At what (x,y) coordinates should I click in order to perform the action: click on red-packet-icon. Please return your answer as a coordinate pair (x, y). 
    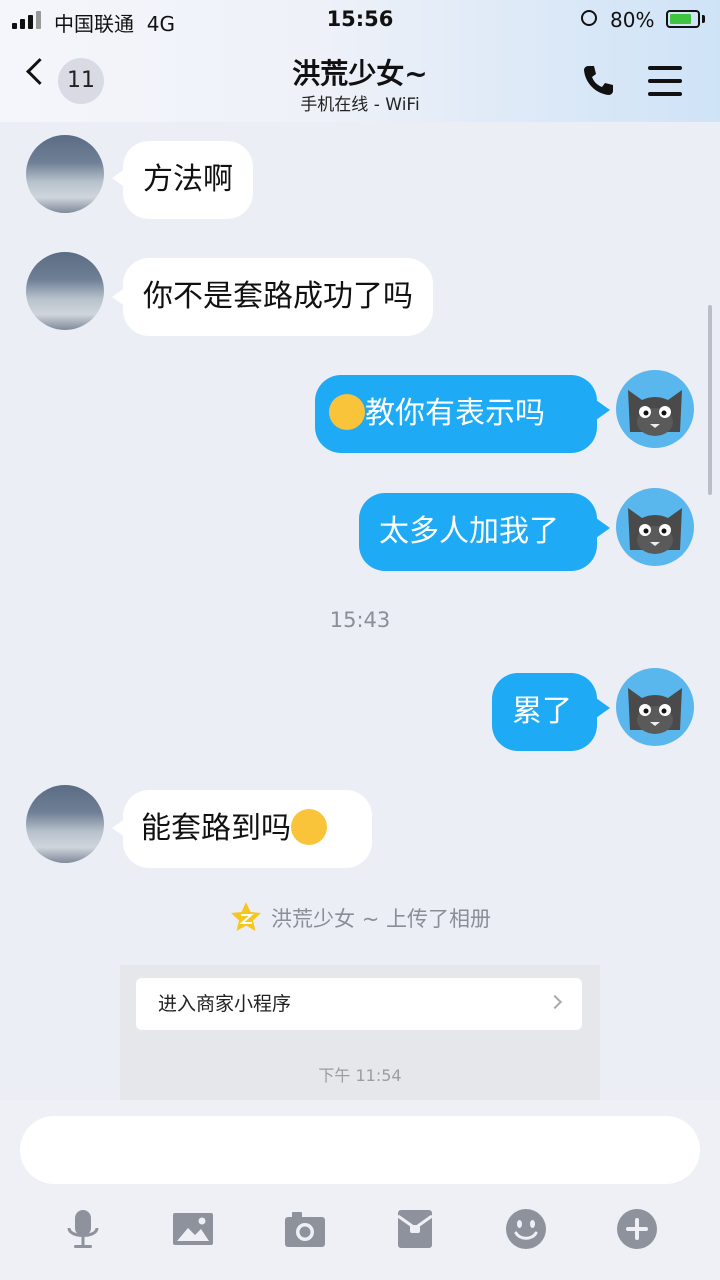
    Looking at the image, I should click on (415, 1229).